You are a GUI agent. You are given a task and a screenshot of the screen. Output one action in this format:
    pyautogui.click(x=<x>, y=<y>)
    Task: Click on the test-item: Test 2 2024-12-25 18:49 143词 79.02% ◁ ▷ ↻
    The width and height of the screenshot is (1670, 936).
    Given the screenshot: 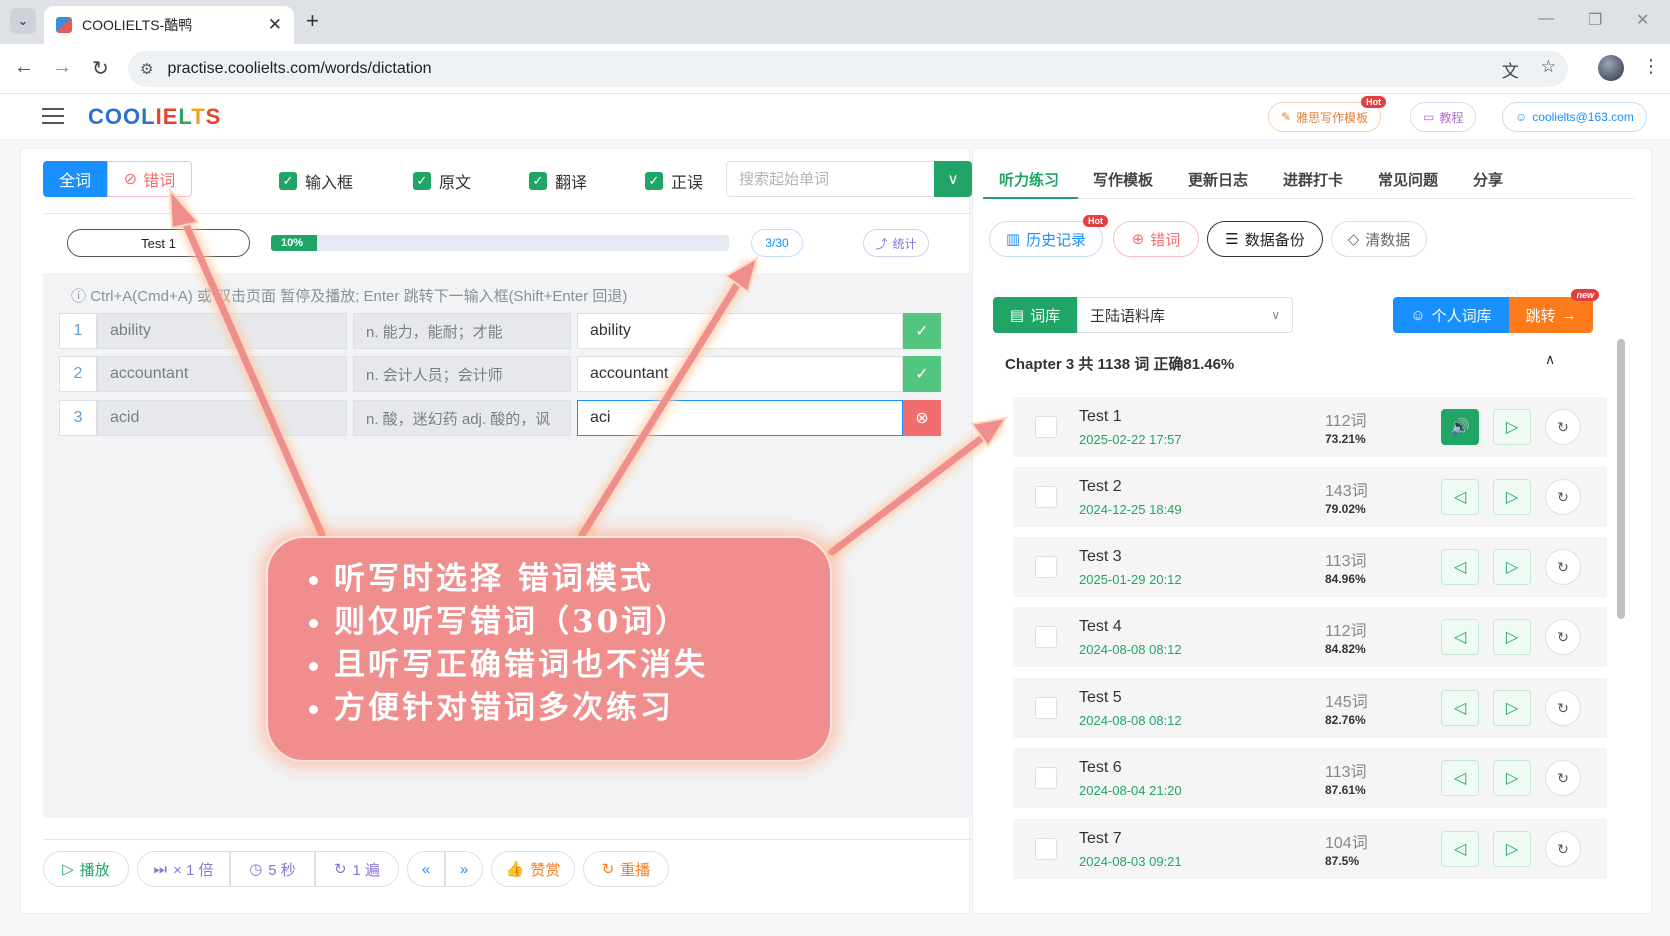 What is the action you would take?
    pyautogui.click(x=1310, y=497)
    